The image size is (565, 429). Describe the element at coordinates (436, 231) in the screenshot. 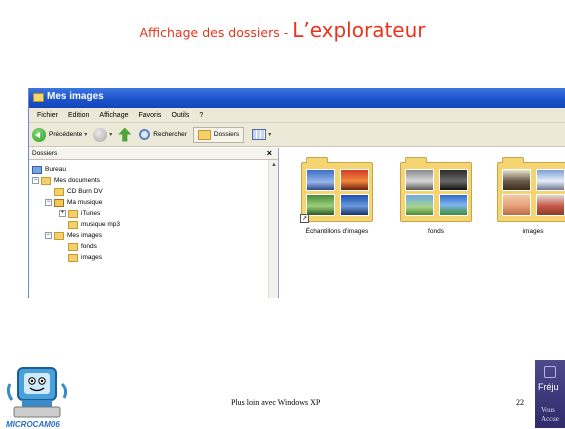

I see `folder-label: fonds` at that location.